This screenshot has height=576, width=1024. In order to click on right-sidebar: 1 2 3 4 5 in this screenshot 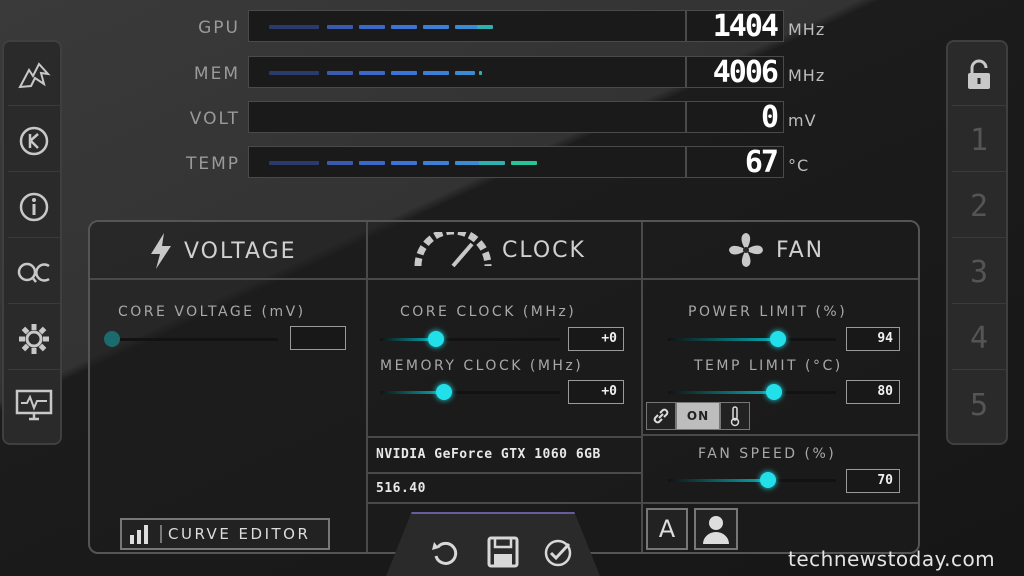, I will do `click(977, 242)`.